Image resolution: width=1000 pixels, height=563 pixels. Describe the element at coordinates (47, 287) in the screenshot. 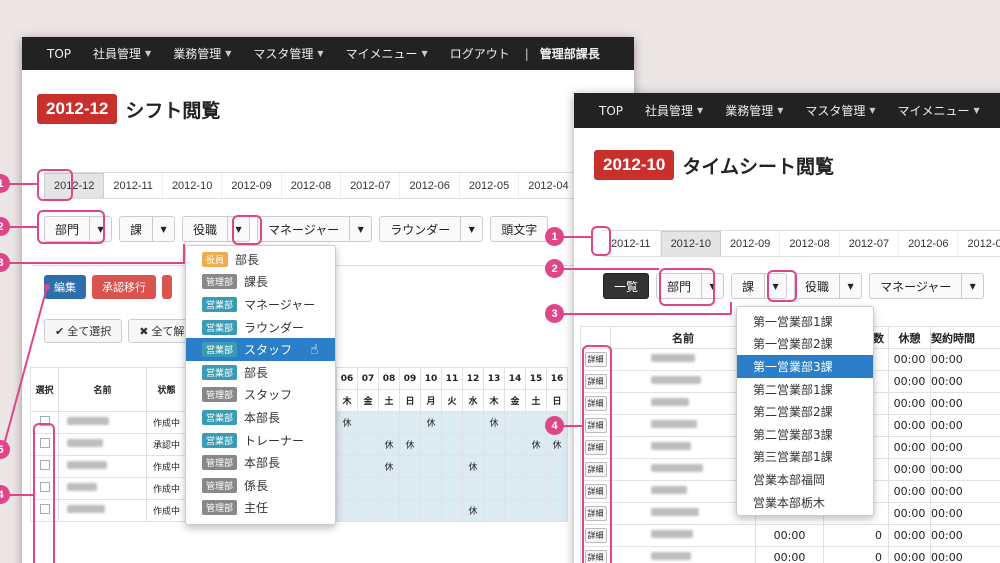

I see `connector-dot` at that location.